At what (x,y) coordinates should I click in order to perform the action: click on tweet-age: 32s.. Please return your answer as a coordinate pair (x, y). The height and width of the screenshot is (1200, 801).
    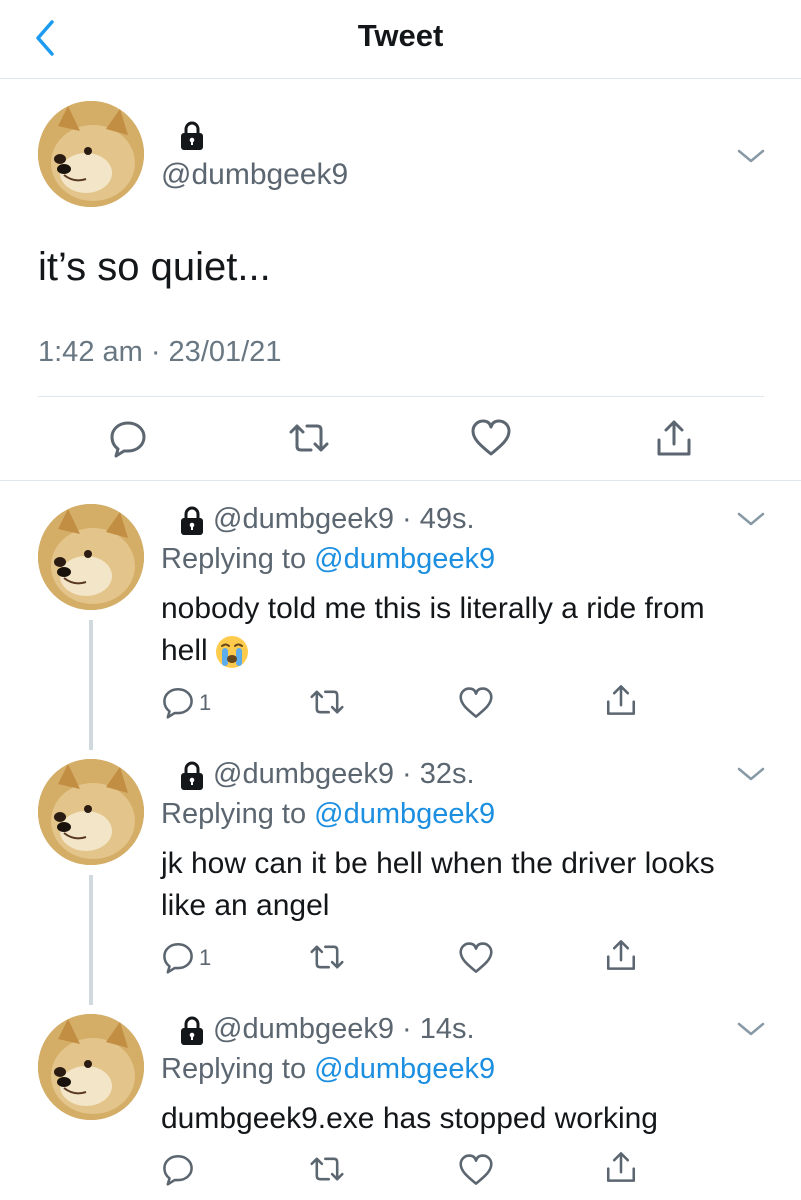
    Looking at the image, I should click on (447, 774).